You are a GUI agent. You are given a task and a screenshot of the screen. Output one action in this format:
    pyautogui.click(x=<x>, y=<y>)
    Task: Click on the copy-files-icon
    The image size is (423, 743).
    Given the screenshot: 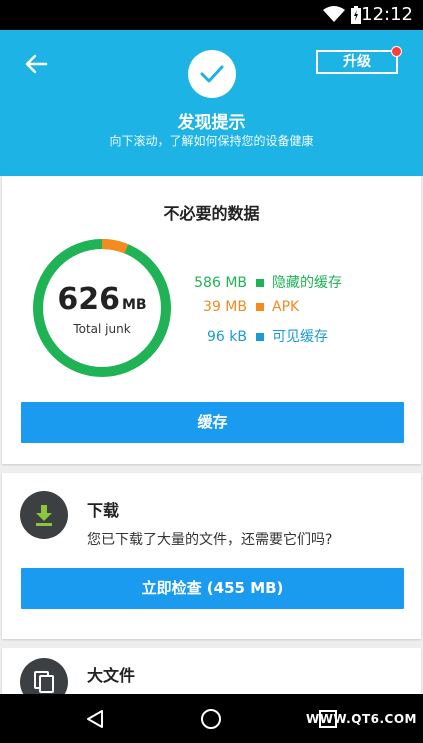 What is the action you would take?
    pyautogui.click(x=44, y=682)
    